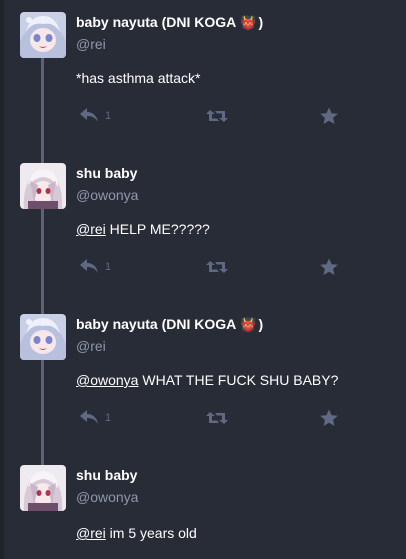 The image size is (406, 559). I want to click on status-content: @owonya WHAT THE FUCK SHU BABY?, so click(207, 380).